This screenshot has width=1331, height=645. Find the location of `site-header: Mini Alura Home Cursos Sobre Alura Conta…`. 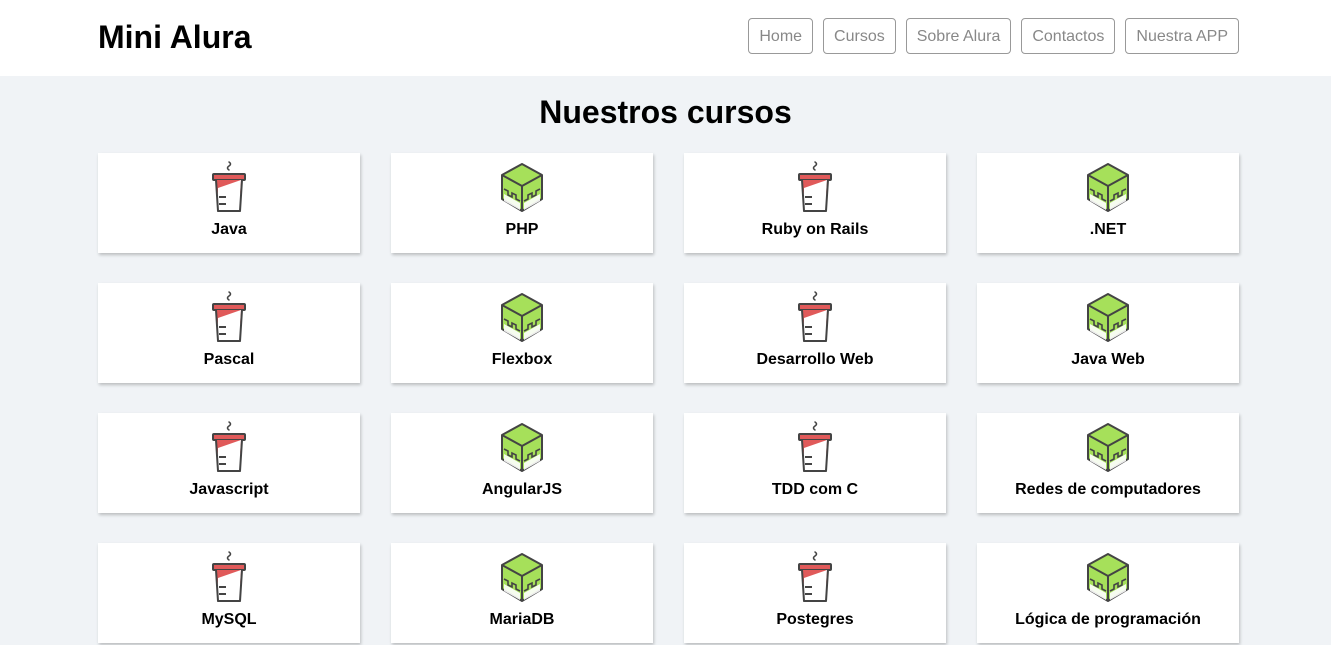

site-header: Mini Alura Home Cursos Sobre Alura Conta… is located at coordinates (665, 38).